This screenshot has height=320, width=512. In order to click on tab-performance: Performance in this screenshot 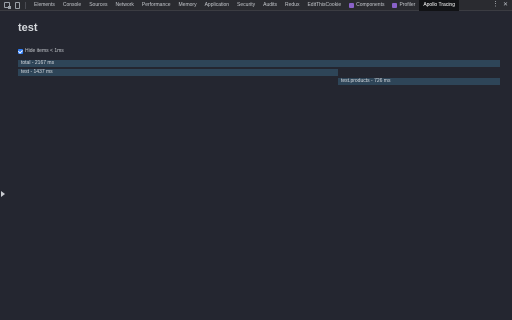, I will do `click(156, 5)`.